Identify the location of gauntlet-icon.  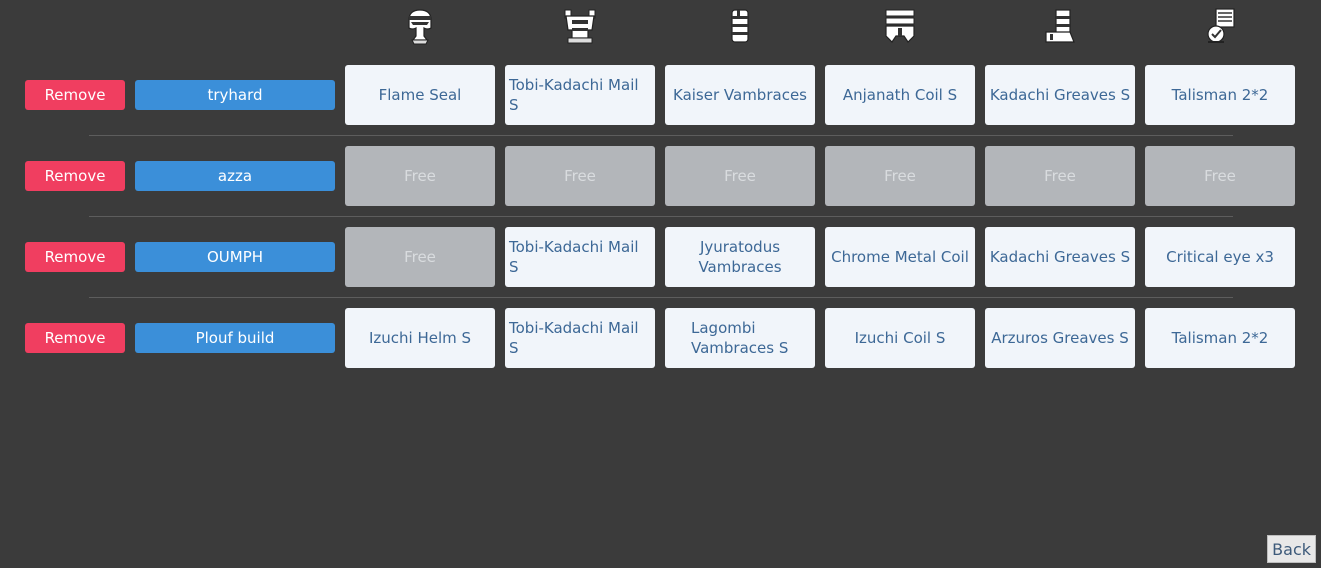
(740, 26).